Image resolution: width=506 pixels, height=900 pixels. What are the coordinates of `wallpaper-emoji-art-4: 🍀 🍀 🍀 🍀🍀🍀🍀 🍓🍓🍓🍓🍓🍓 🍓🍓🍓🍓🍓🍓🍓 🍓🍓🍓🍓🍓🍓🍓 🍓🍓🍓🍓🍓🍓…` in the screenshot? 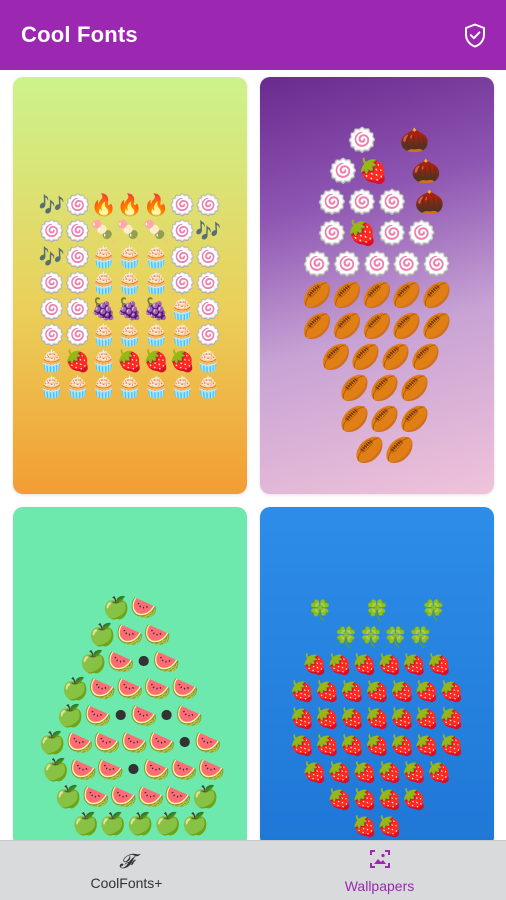 It's located at (377, 718).